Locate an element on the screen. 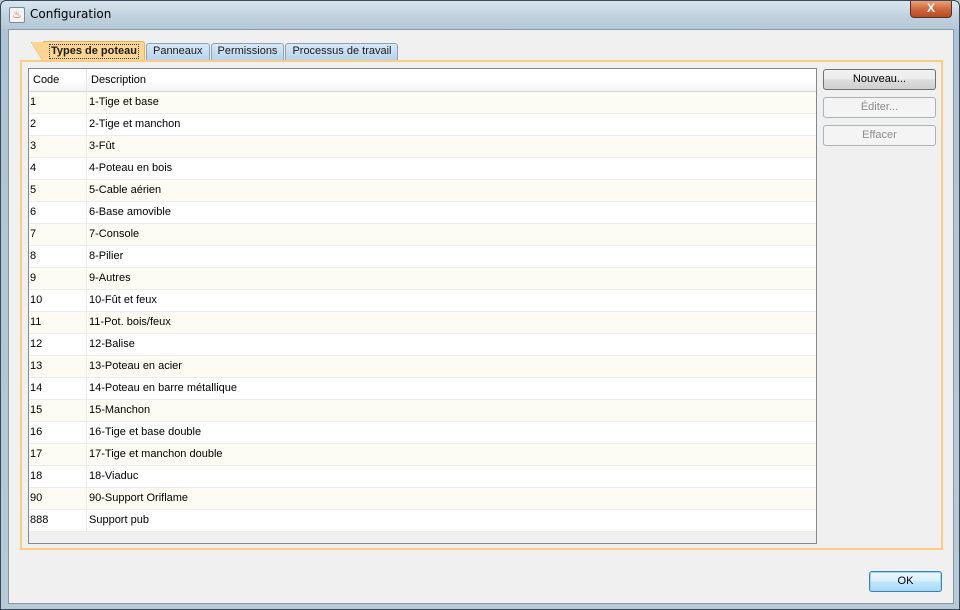  java-cup-icon: ♨ is located at coordinates (17, 15).